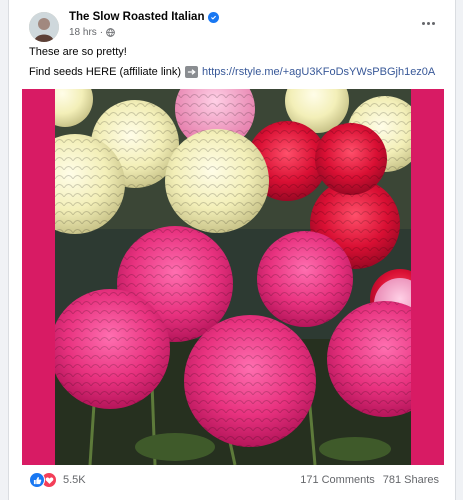 The width and height of the screenshot is (463, 500). I want to click on right-arrow-emoji-icon, so click(192, 72).